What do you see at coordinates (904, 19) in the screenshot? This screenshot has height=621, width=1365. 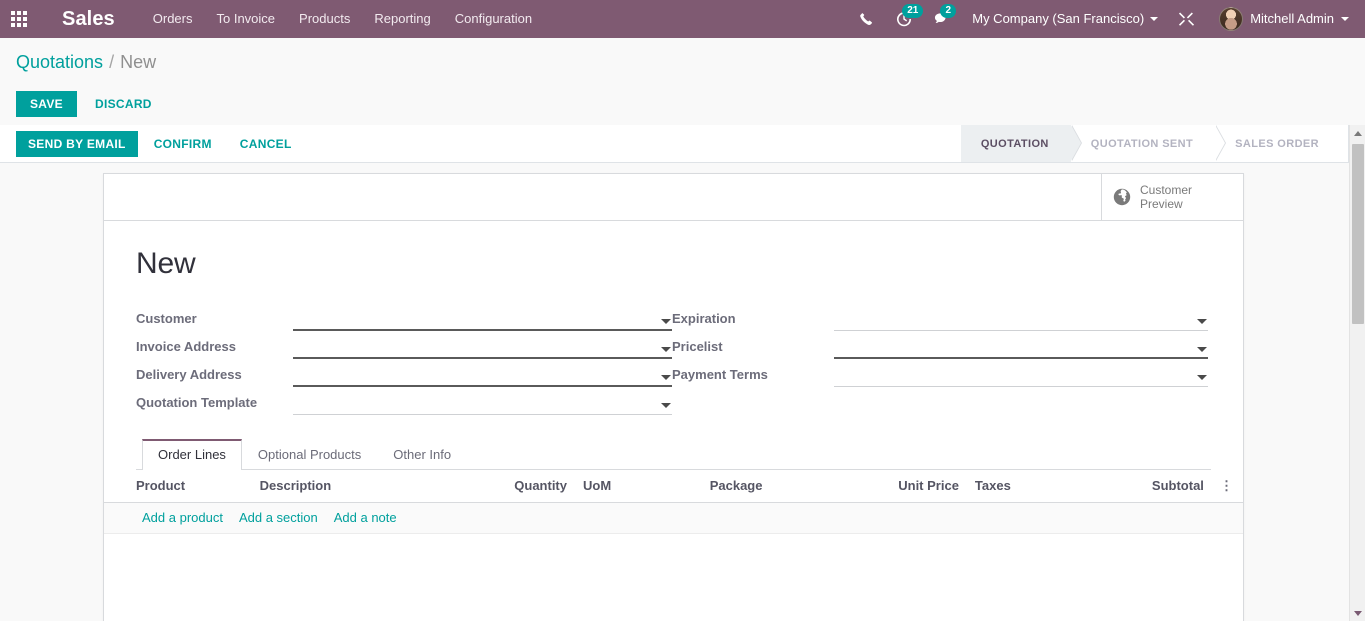 I see `activity-menu-button: 21` at bounding box center [904, 19].